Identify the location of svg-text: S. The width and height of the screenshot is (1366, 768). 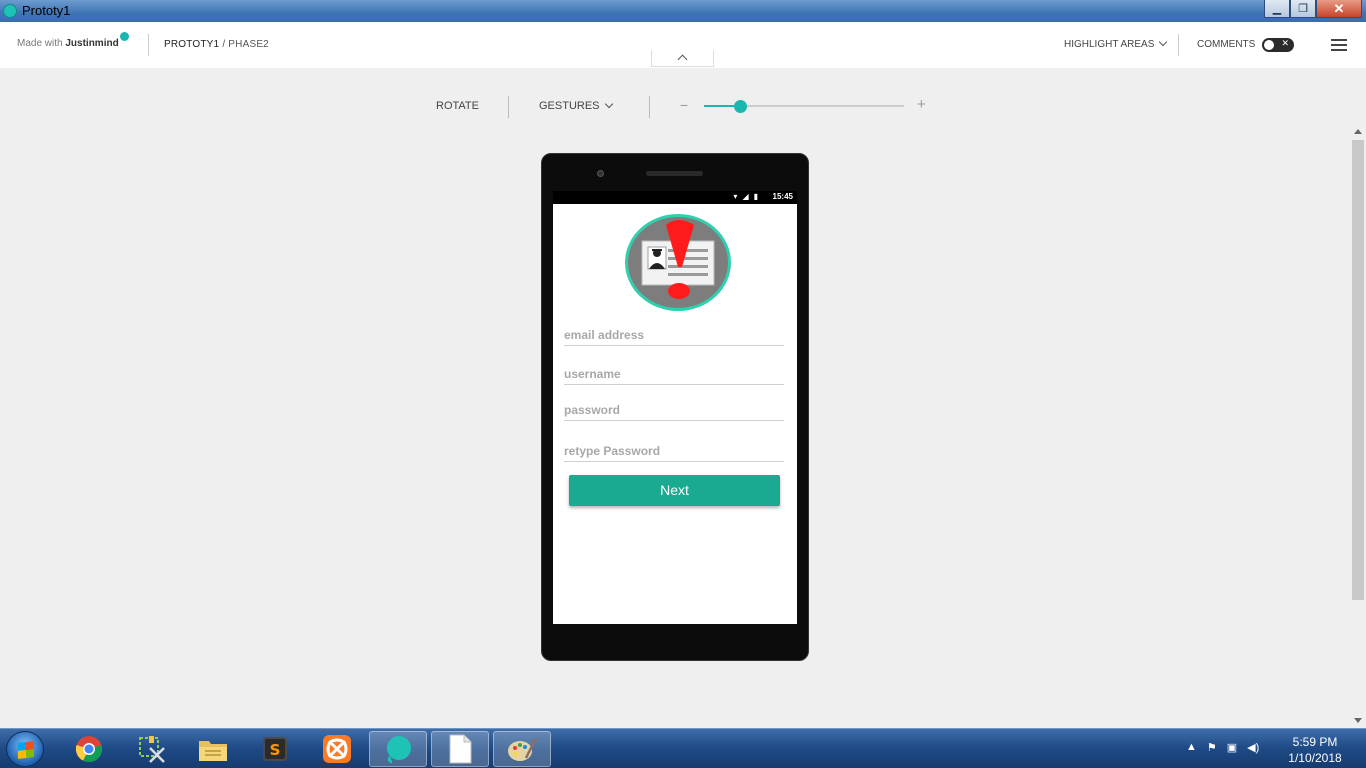
(275, 750).